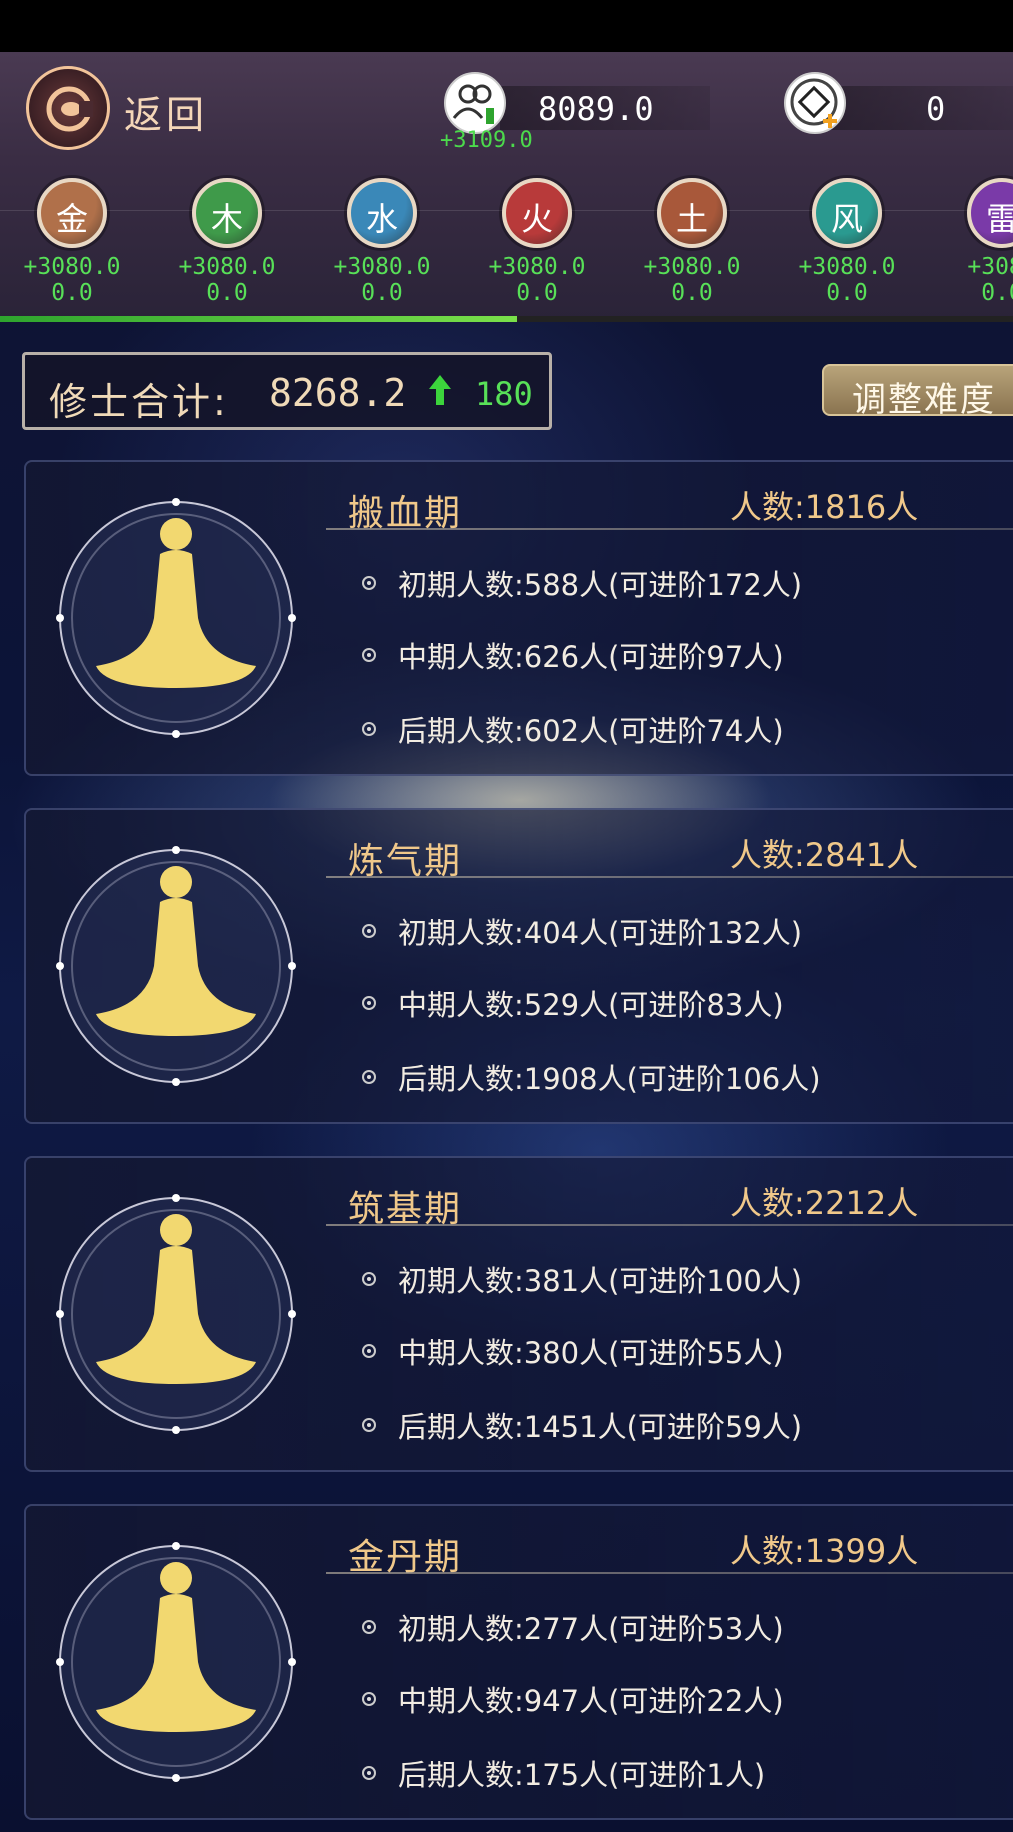  I want to click on population-delta: +3109.0, so click(486, 140).